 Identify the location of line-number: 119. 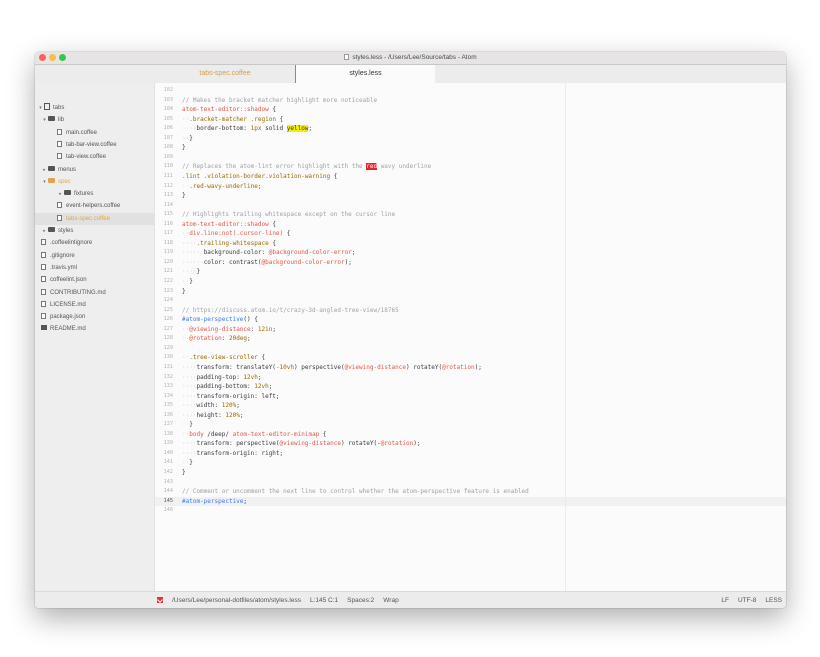
(164, 253).